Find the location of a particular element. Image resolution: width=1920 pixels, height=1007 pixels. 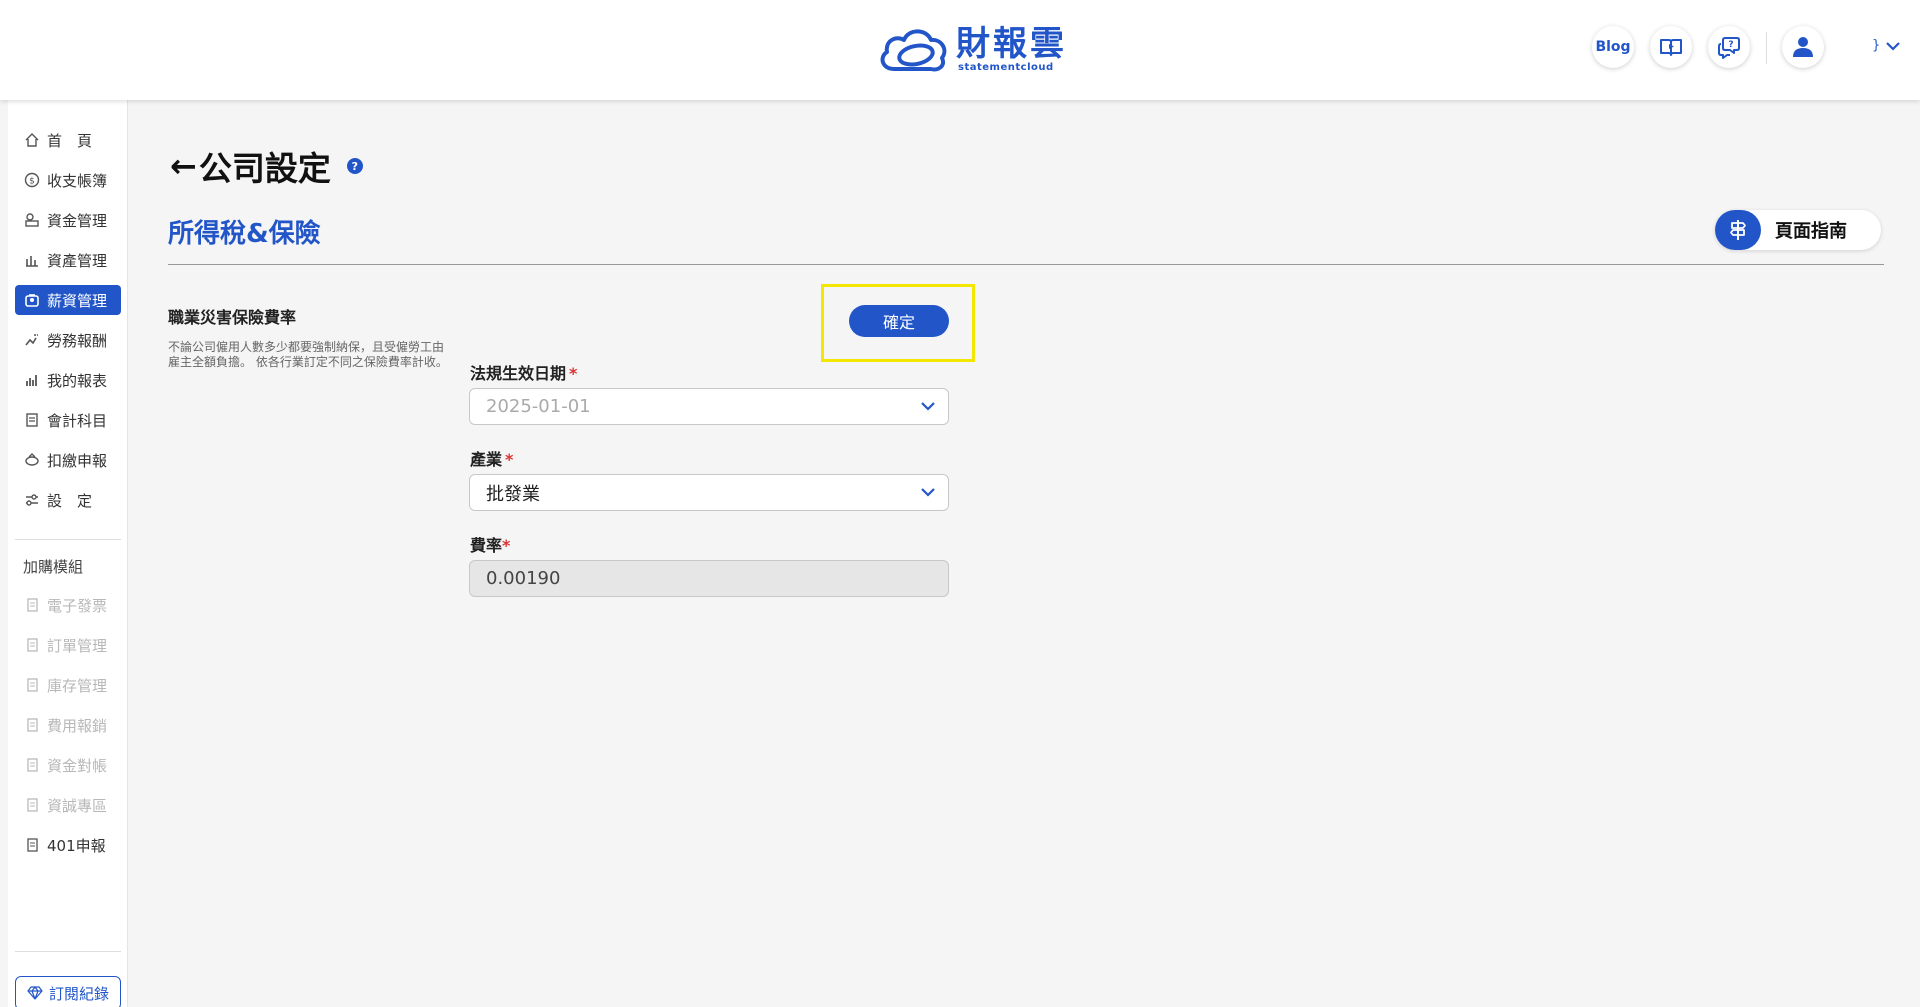

user-menu-toggle: } is located at coordinates (1886, 45).